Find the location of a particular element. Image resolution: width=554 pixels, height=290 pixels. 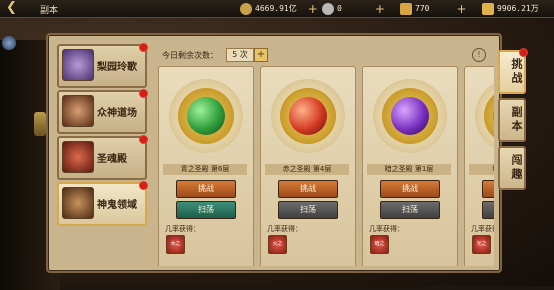

right-tab-bar: 挑战 副本 闯趣 is located at coordinates (513, 121).